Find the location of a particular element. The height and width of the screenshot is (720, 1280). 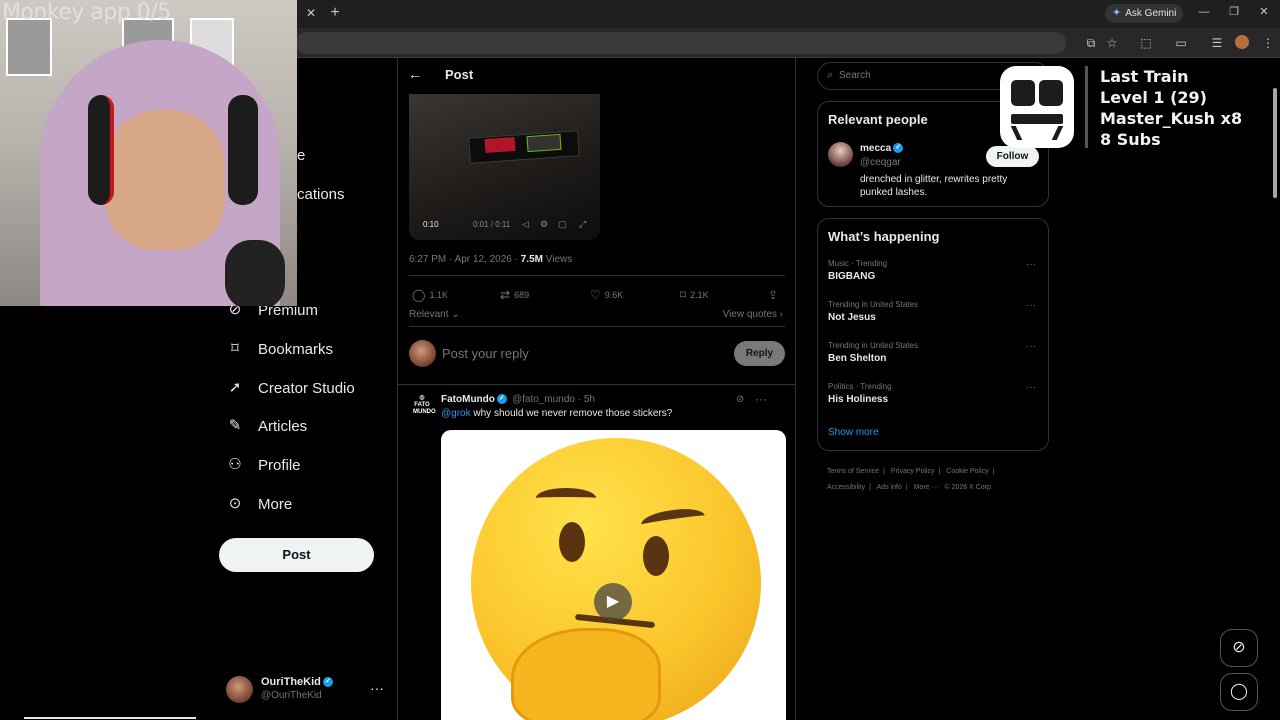

restore-icon: ❐ is located at coordinates (1234, 12).